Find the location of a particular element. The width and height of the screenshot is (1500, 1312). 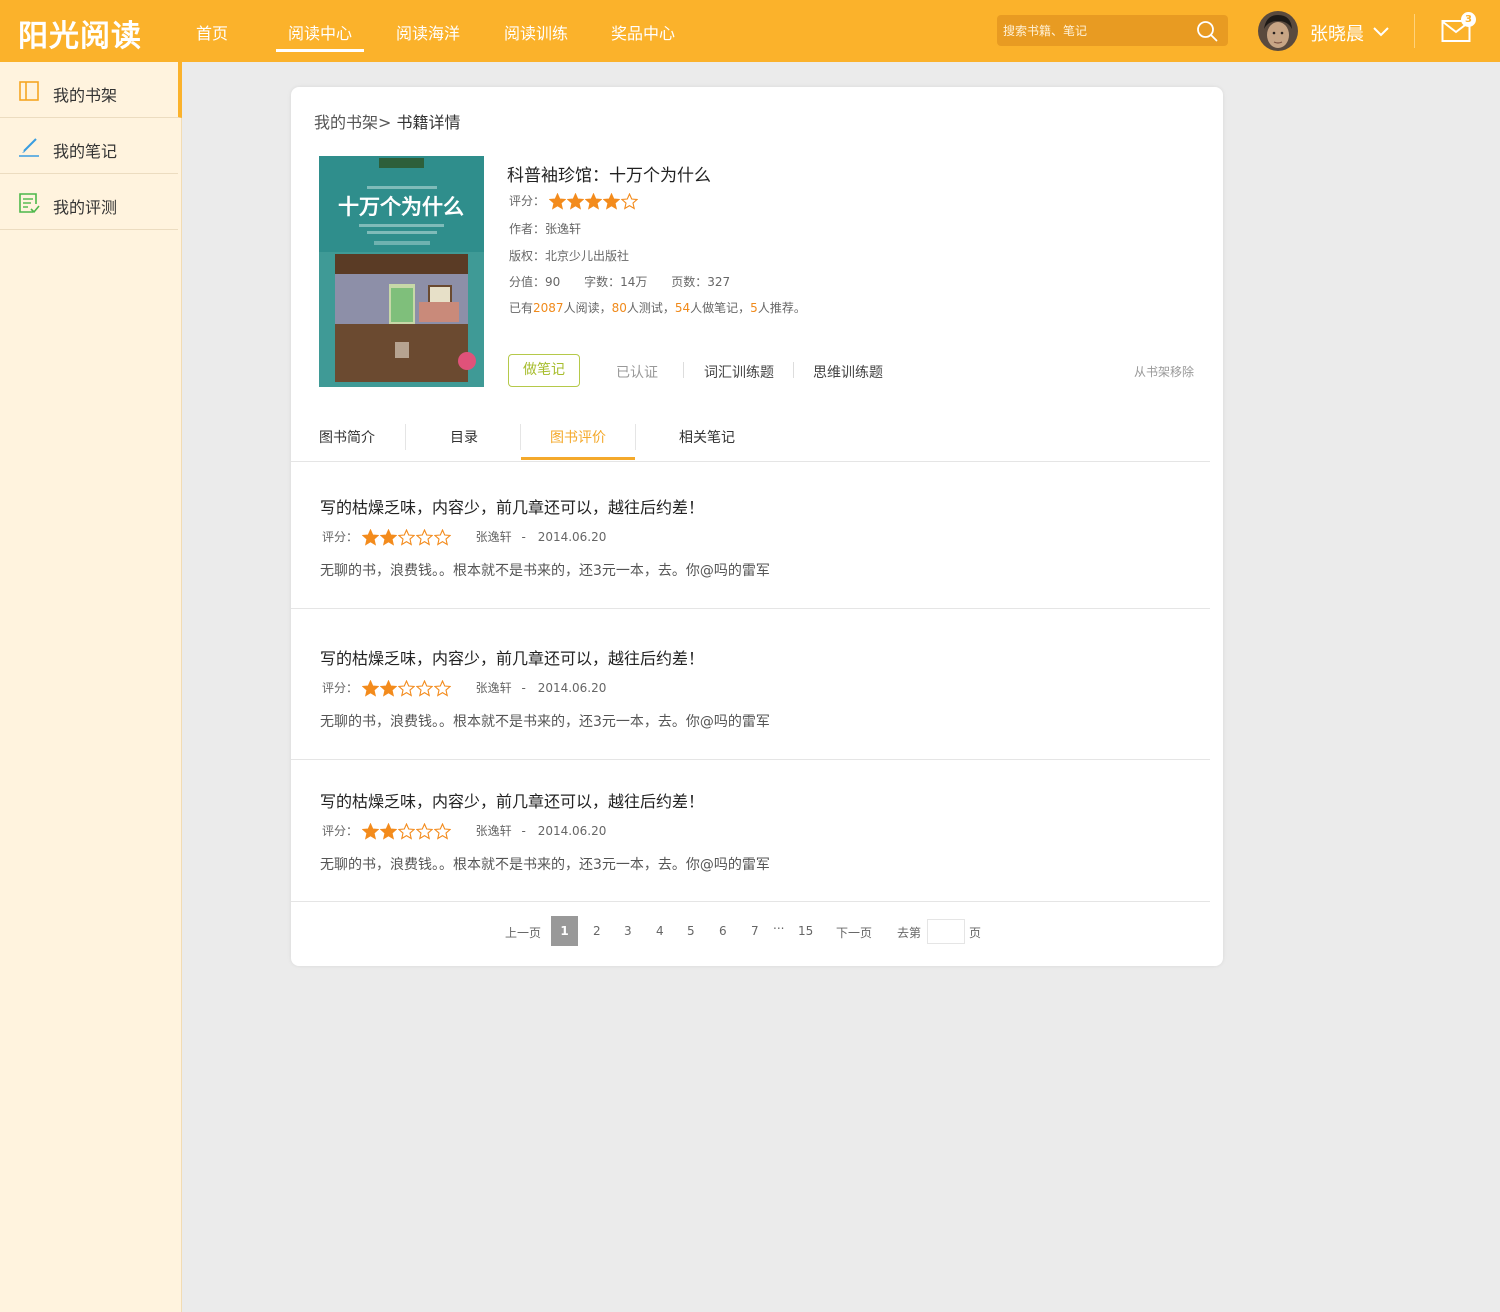

nav-prize-center: 奖品中心 is located at coordinates (643, 32).